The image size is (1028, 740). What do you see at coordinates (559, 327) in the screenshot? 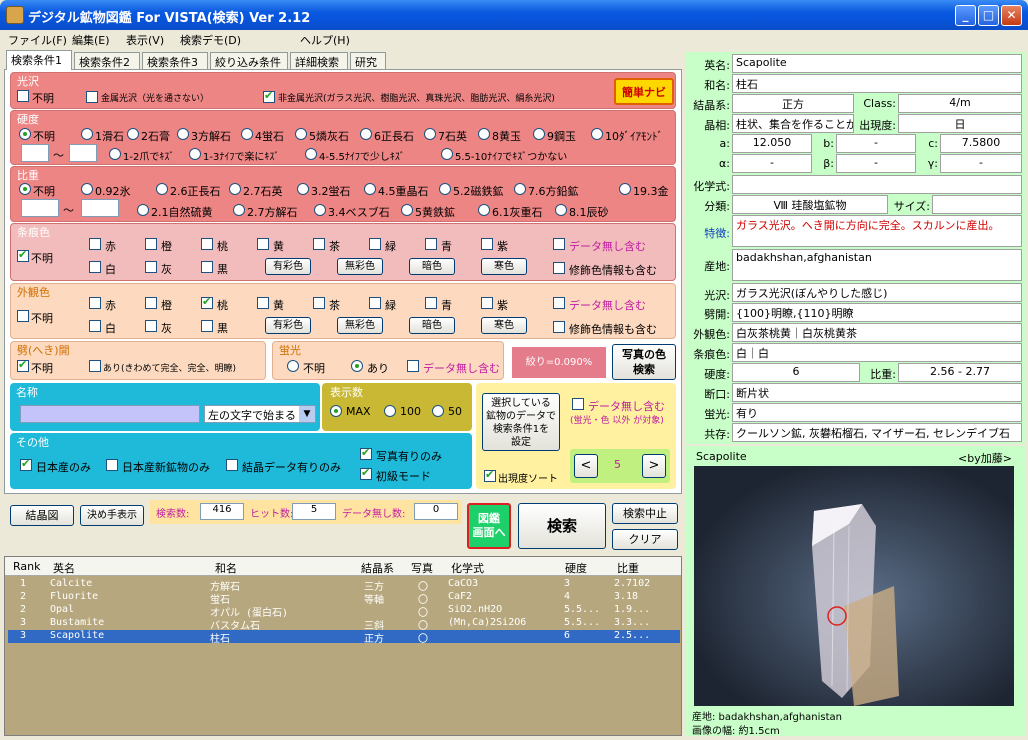
I see `appearance-modifier-checkbox` at bounding box center [559, 327].